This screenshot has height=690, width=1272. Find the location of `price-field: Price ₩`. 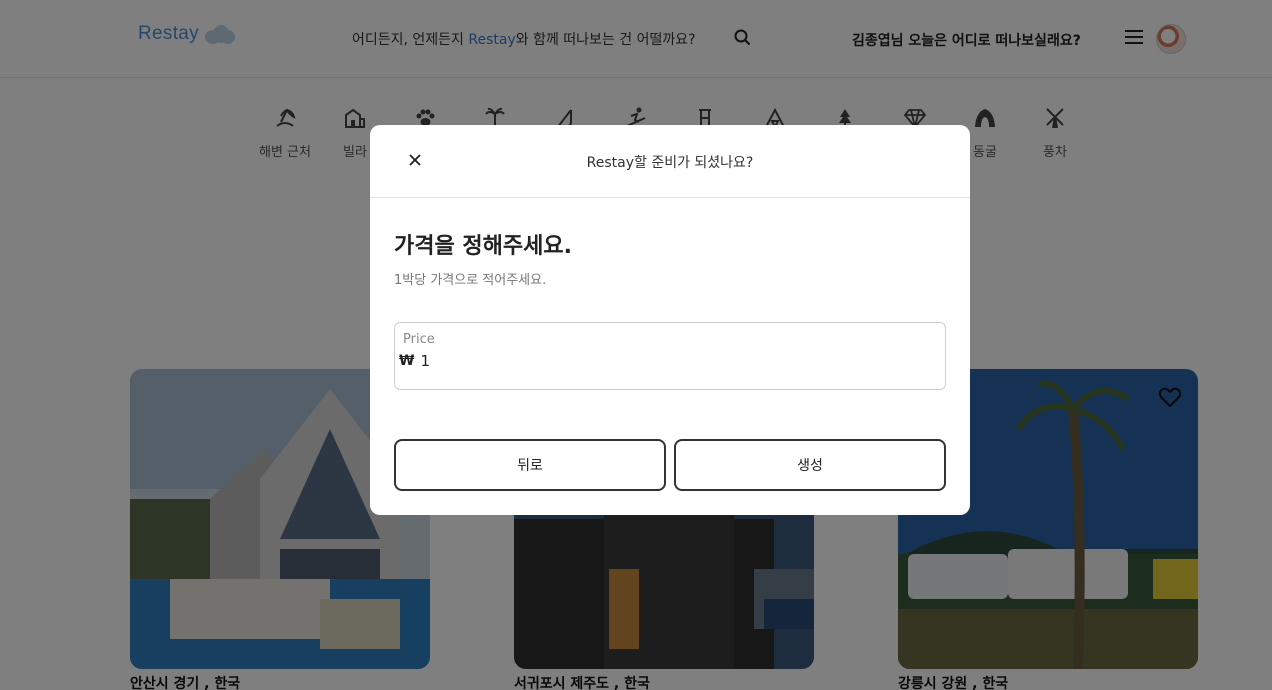

price-field: Price ₩ is located at coordinates (670, 356).